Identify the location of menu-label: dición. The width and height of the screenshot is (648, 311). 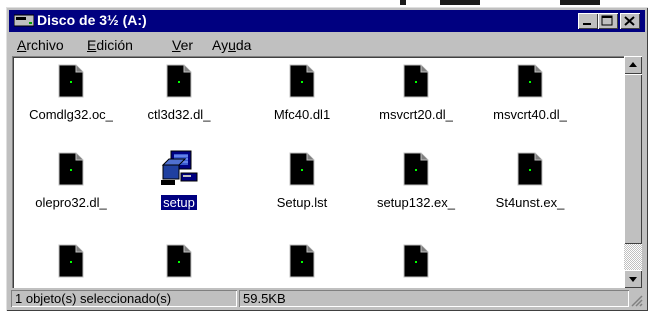
(114, 45).